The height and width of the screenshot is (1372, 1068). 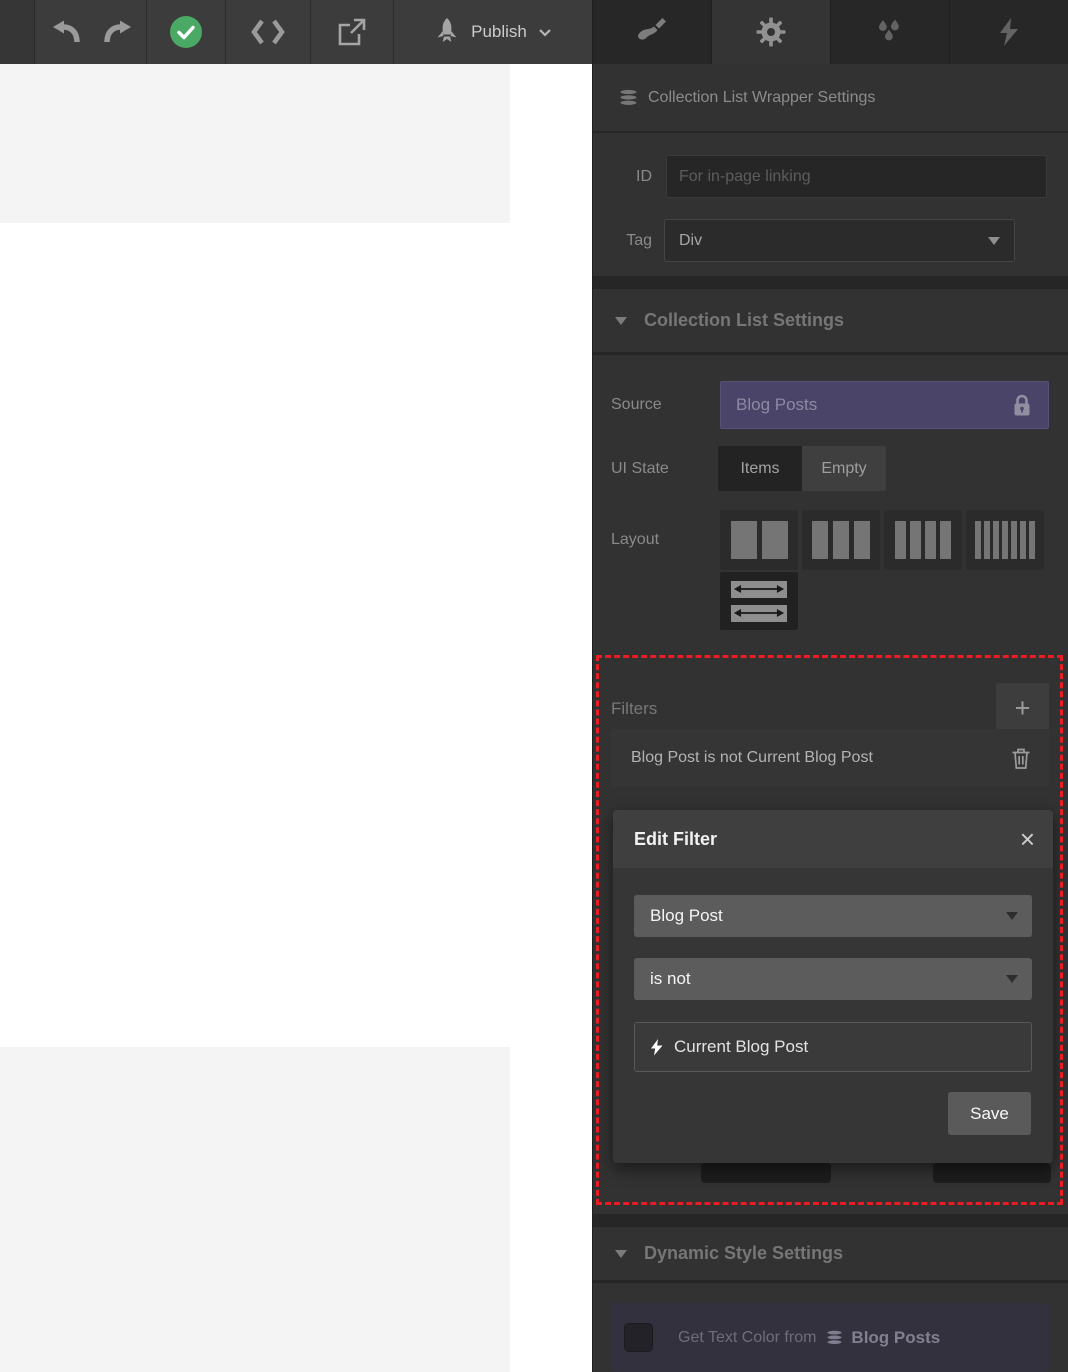 I want to click on ui-state-option-items: Items, so click(x=760, y=468).